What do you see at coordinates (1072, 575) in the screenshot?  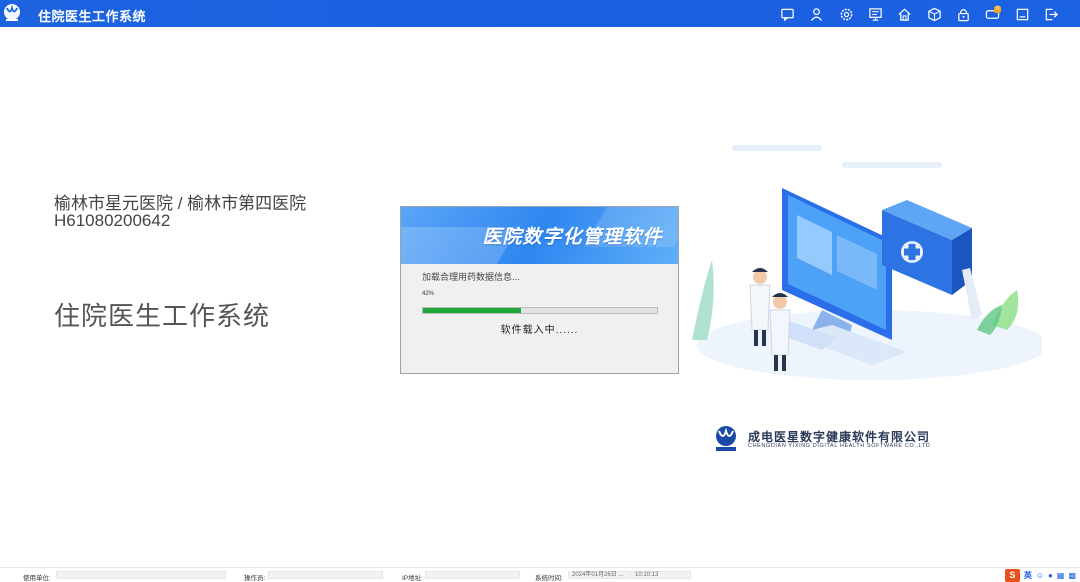 I see `toolbox-icon: ▩` at bounding box center [1072, 575].